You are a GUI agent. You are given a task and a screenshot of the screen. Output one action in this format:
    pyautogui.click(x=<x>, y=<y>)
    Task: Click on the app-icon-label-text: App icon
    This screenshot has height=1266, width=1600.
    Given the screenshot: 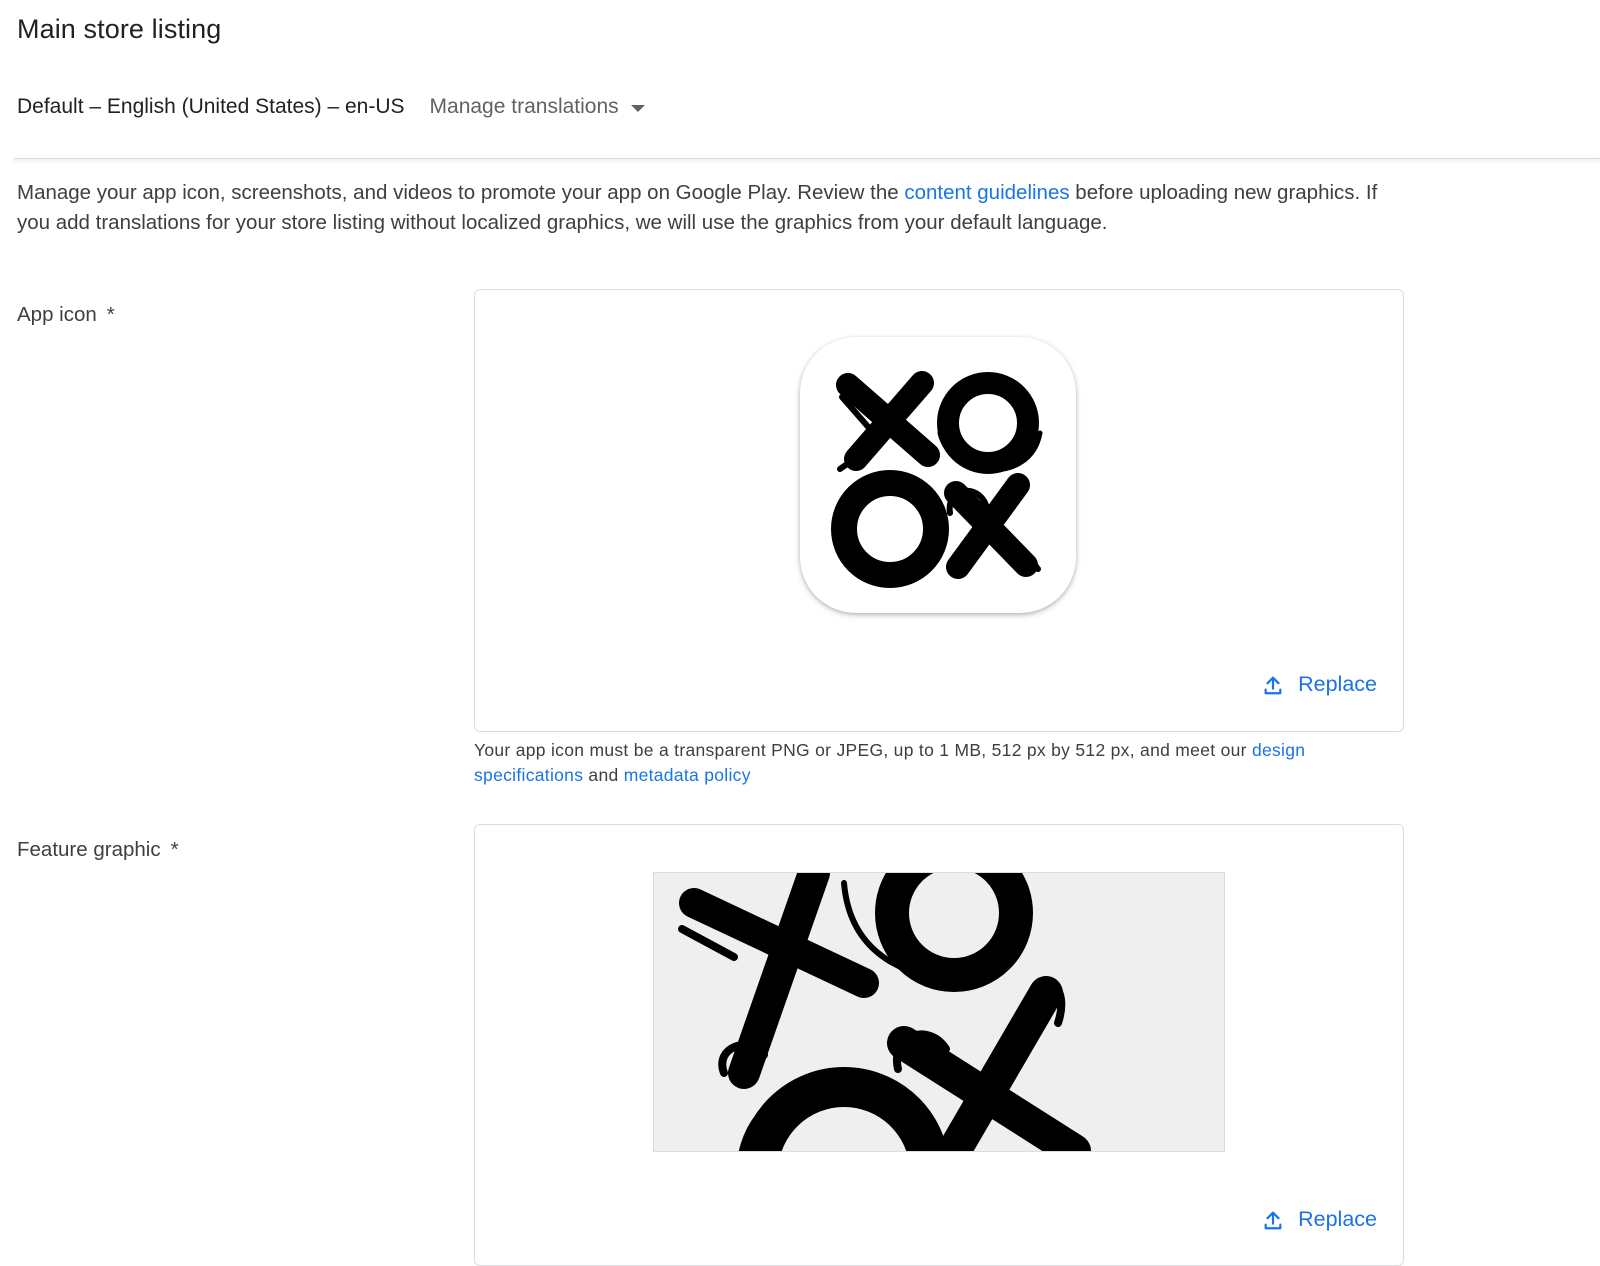 What is the action you would take?
    pyautogui.click(x=57, y=314)
    